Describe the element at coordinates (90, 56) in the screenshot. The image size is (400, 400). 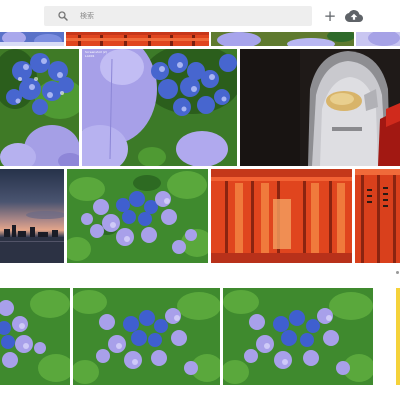
I see `caption-line-2: LA001` at that location.